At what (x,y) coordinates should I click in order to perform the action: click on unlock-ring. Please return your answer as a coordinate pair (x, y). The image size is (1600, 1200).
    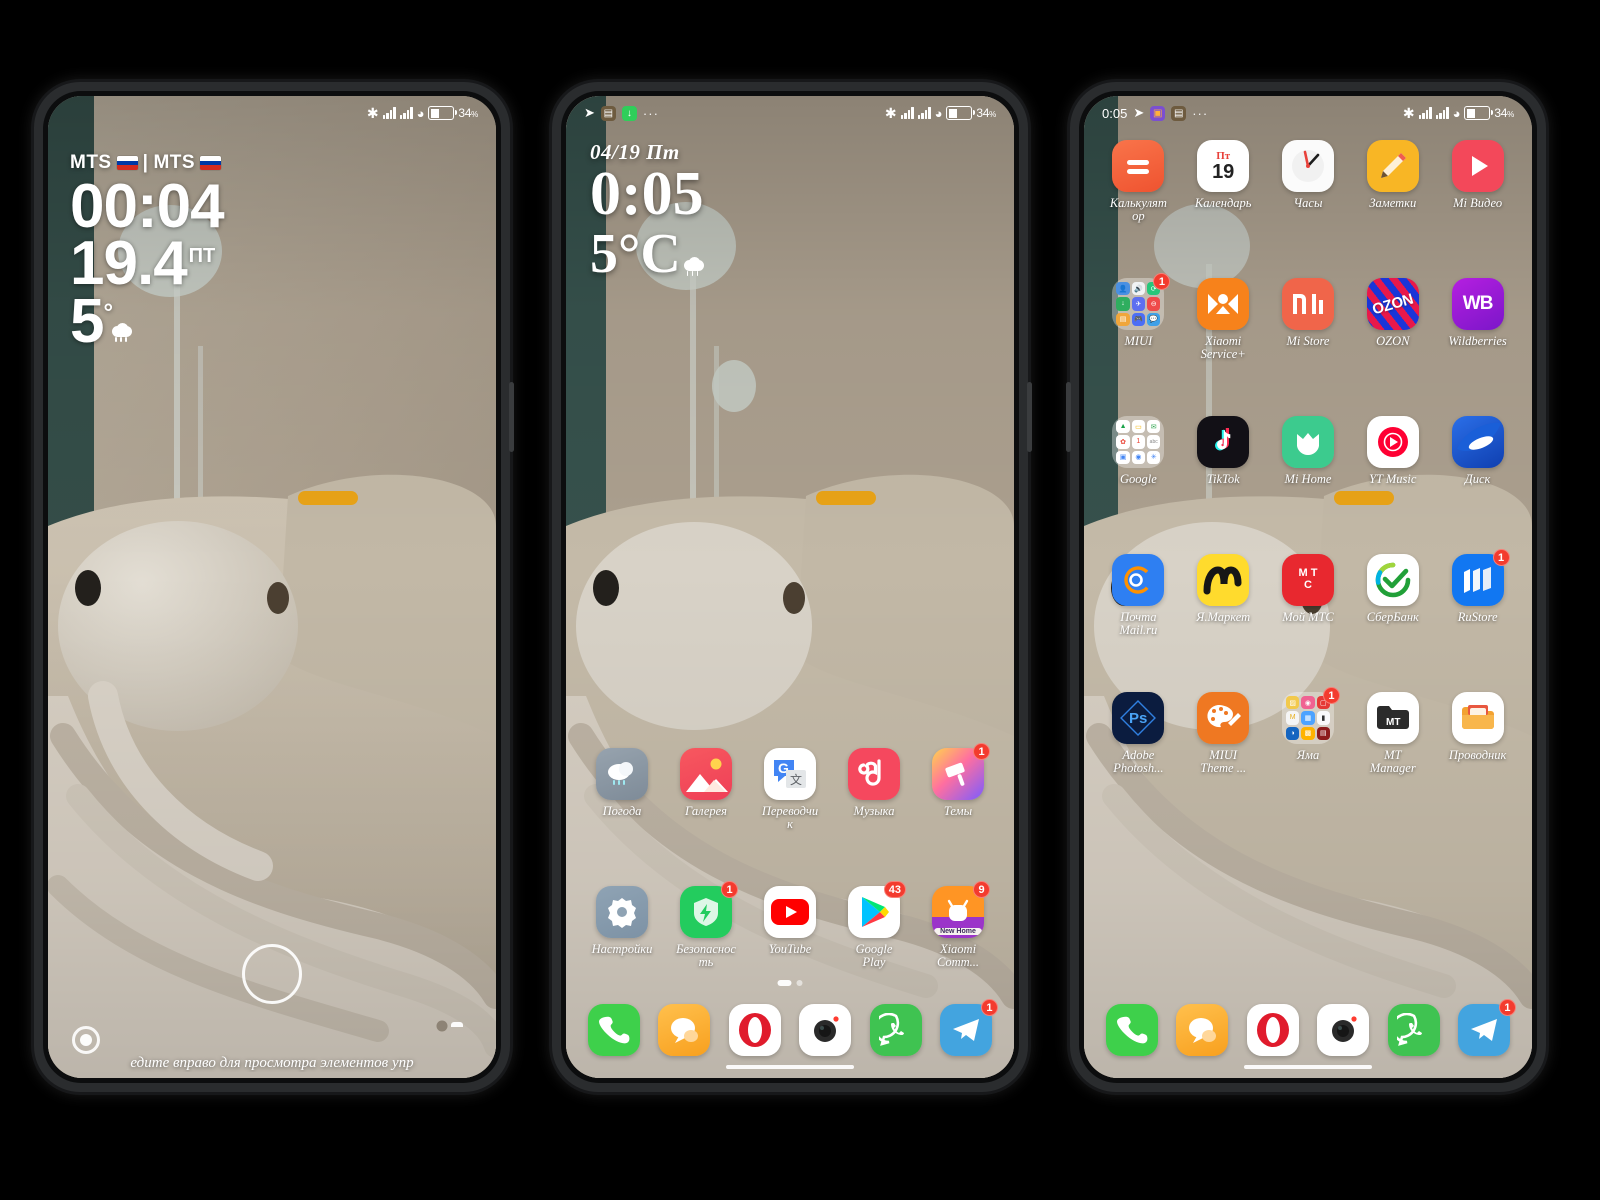
    Looking at the image, I should click on (272, 974).